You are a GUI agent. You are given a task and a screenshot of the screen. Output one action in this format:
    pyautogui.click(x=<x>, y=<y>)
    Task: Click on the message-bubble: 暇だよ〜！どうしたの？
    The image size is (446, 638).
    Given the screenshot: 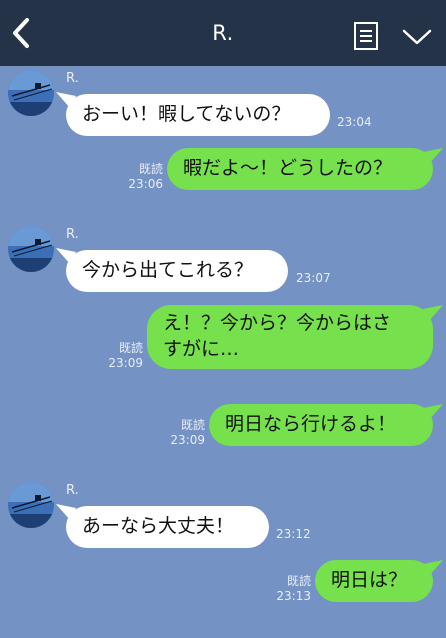 What is the action you would take?
    pyautogui.click(x=300, y=169)
    